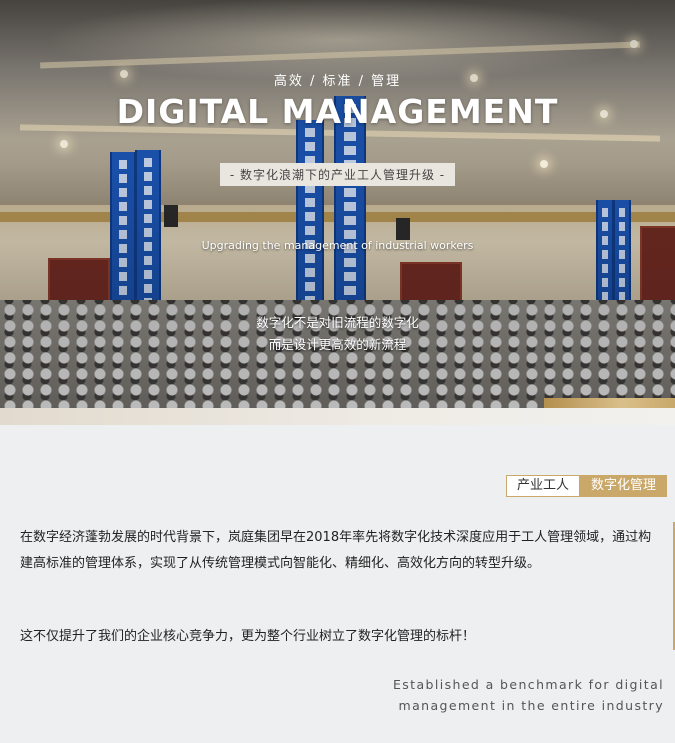 The height and width of the screenshot is (743, 675). Describe the element at coordinates (337, 344) in the screenshot. I see `hero-line-2: 而是设计更高效的新流程` at that location.